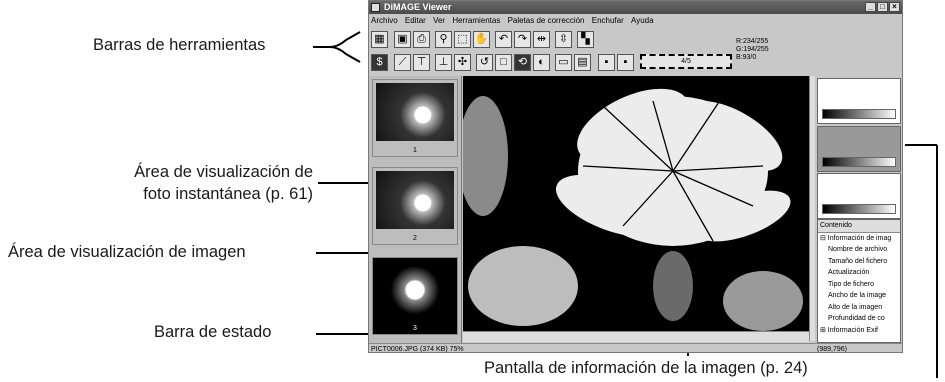  Describe the element at coordinates (462, 39) in the screenshot. I see `select-icon: ⬚` at that location.